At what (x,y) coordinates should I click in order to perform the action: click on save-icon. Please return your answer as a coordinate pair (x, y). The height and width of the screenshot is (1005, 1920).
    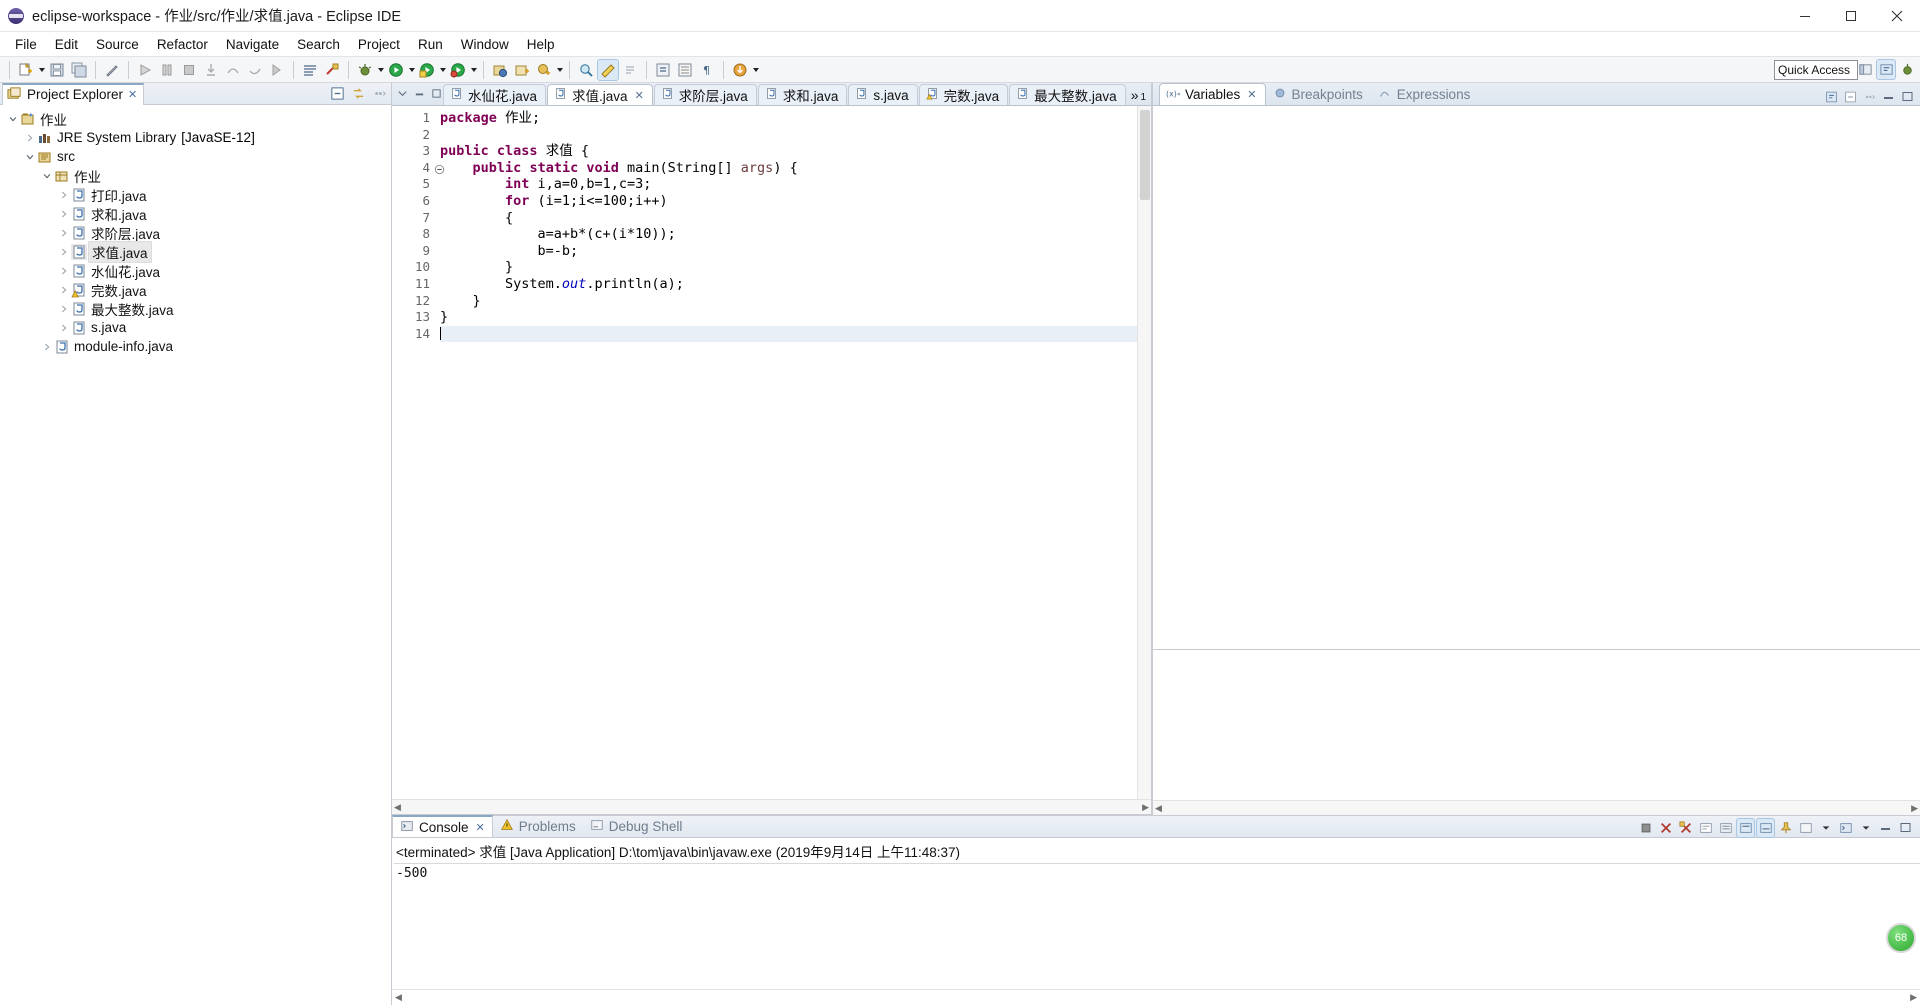
    Looking at the image, I should click on (57, 70).